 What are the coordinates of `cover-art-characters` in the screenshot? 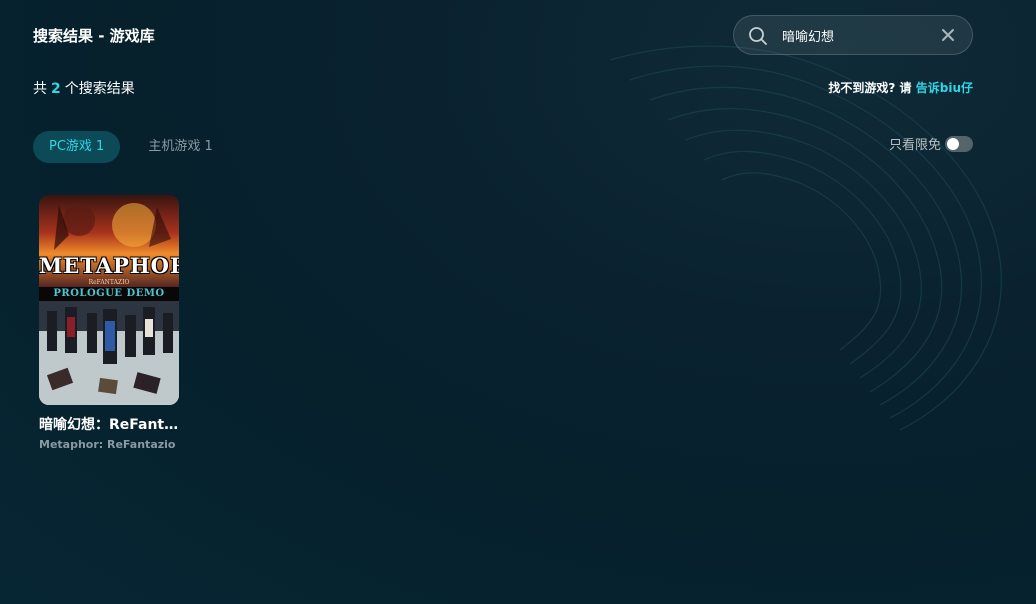 It's located at (109, 353).